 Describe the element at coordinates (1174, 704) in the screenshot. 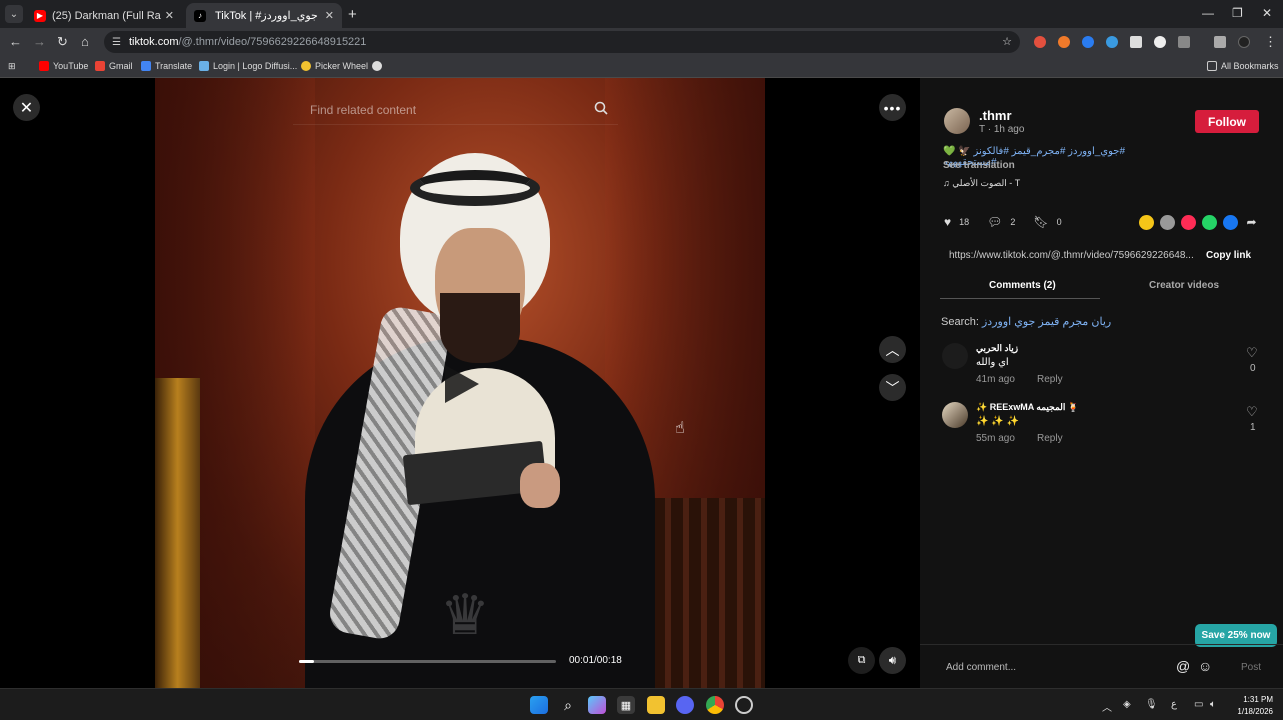

I see `input-language: ع` at that location.